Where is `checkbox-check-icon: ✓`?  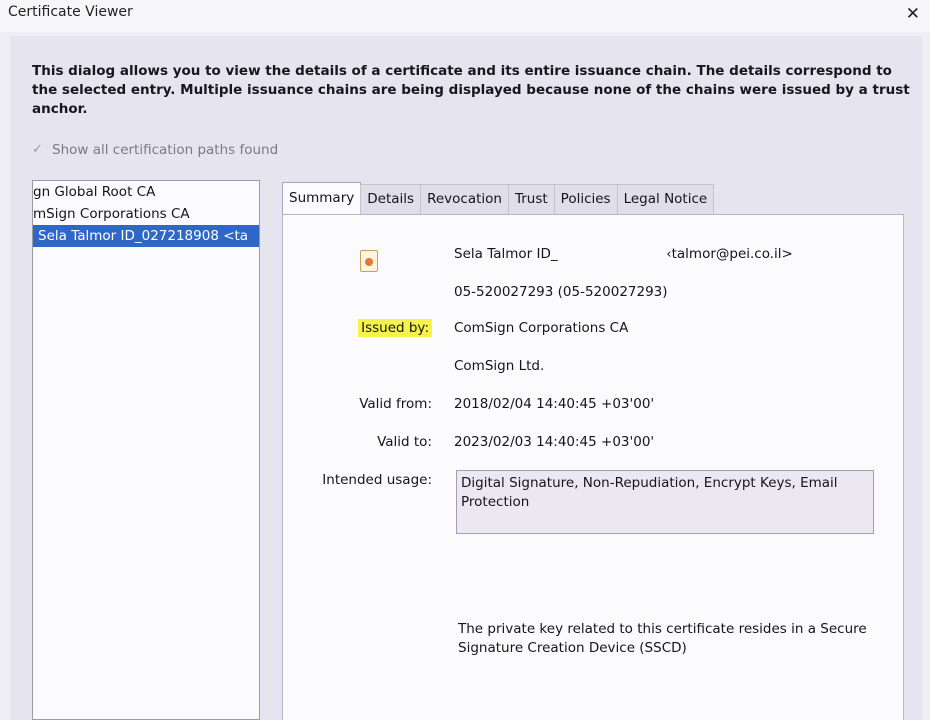
checkbox-check-icon: ✓ is located at coordinates (37, 149).